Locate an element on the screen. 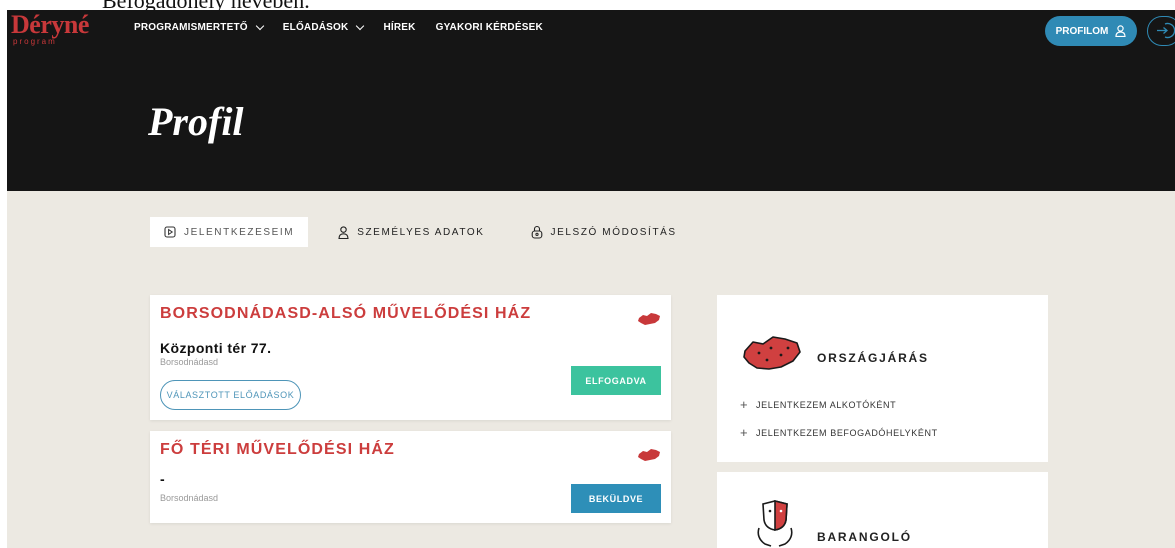 This screenshot has height=548, width=1175. venue-name: BORSODNÁDASD-ALSÓ MŰVELŐDÉSI HÁZ is located at coordinates (346, 313).